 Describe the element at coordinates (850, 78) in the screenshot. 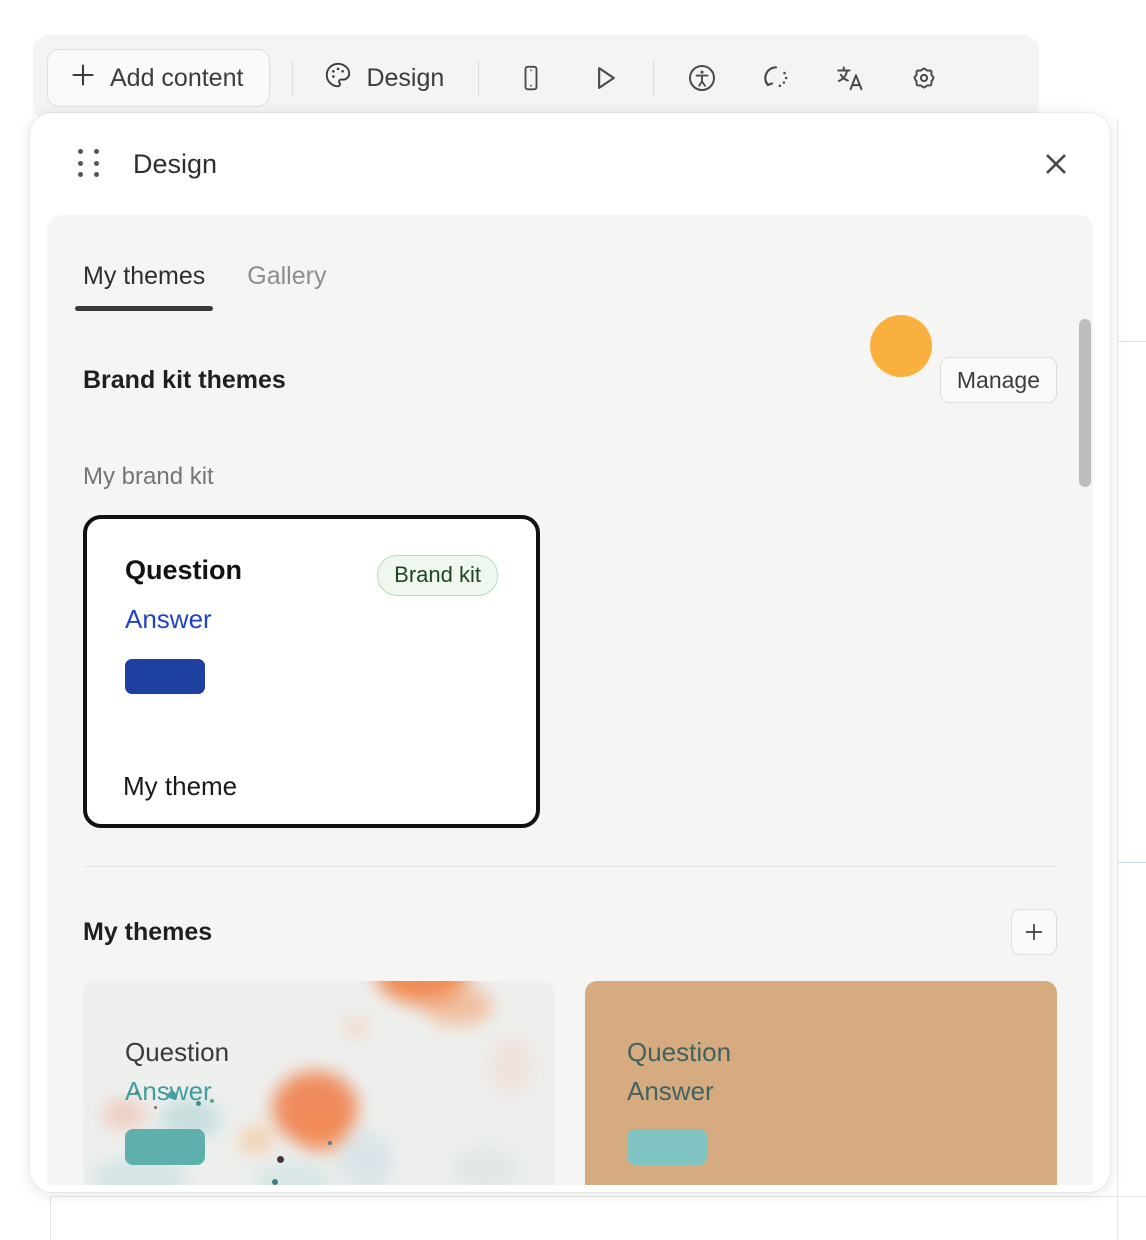

I see `translate-icon` at that location.